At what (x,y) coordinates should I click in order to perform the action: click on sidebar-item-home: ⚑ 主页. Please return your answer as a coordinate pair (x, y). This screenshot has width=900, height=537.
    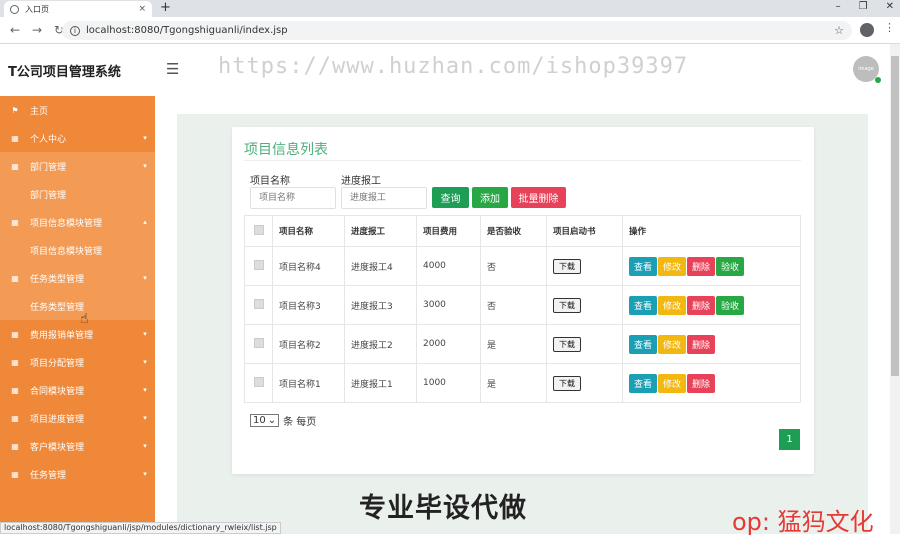
    Looking at the image, I should click on (77, 110).